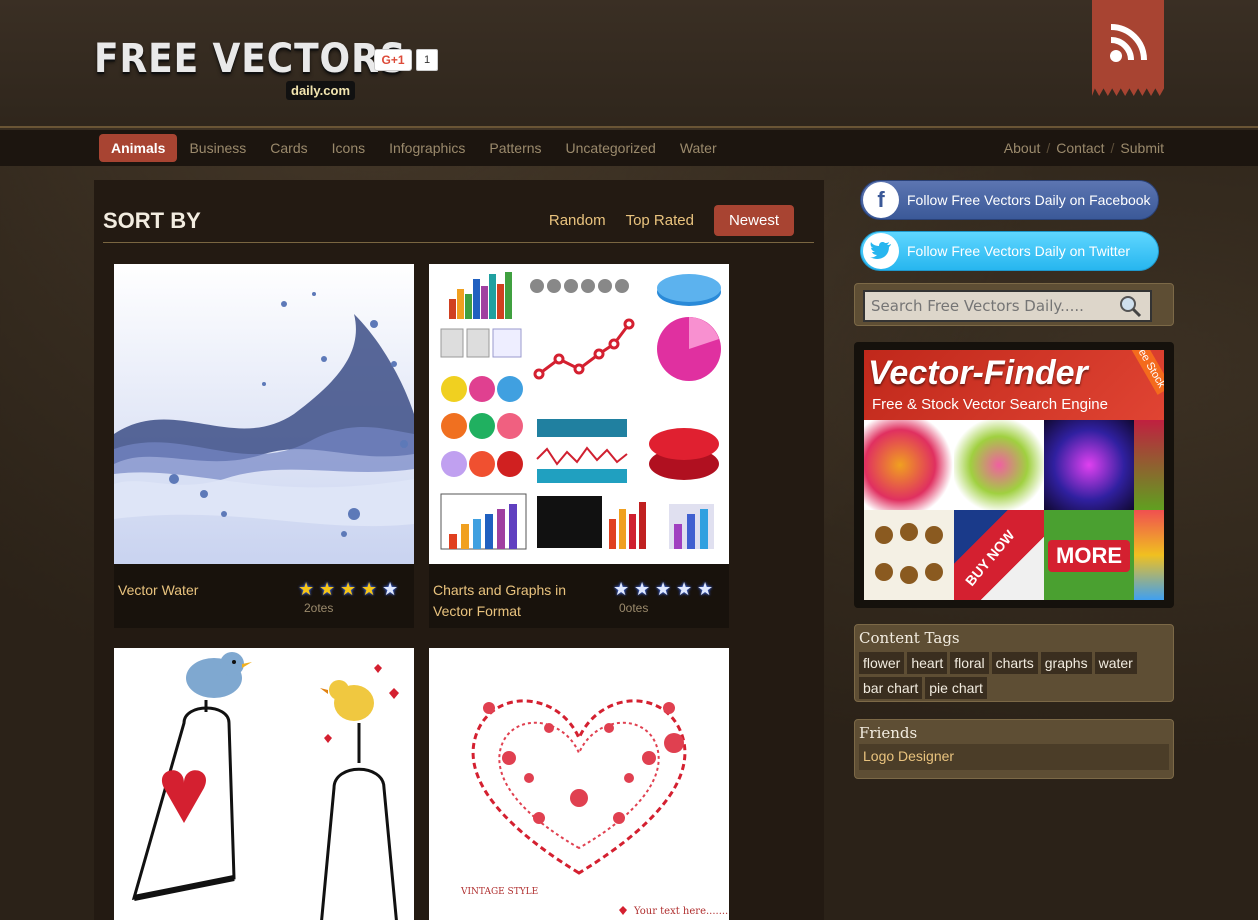  Describe the element at coordinates (1130, 306) in the screenshot. I see `search-icon` at that location.